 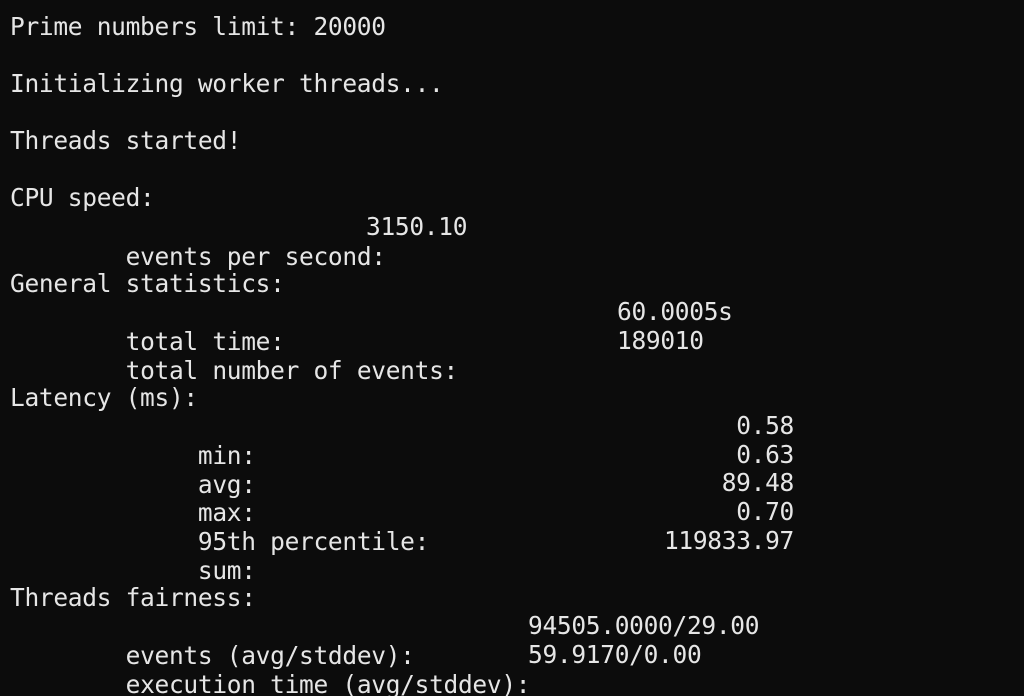 What do you see at coordinates (126, 140) in the screenshot?
I see `threads-started-line: Threads started!` at bounding box center [126, 140].